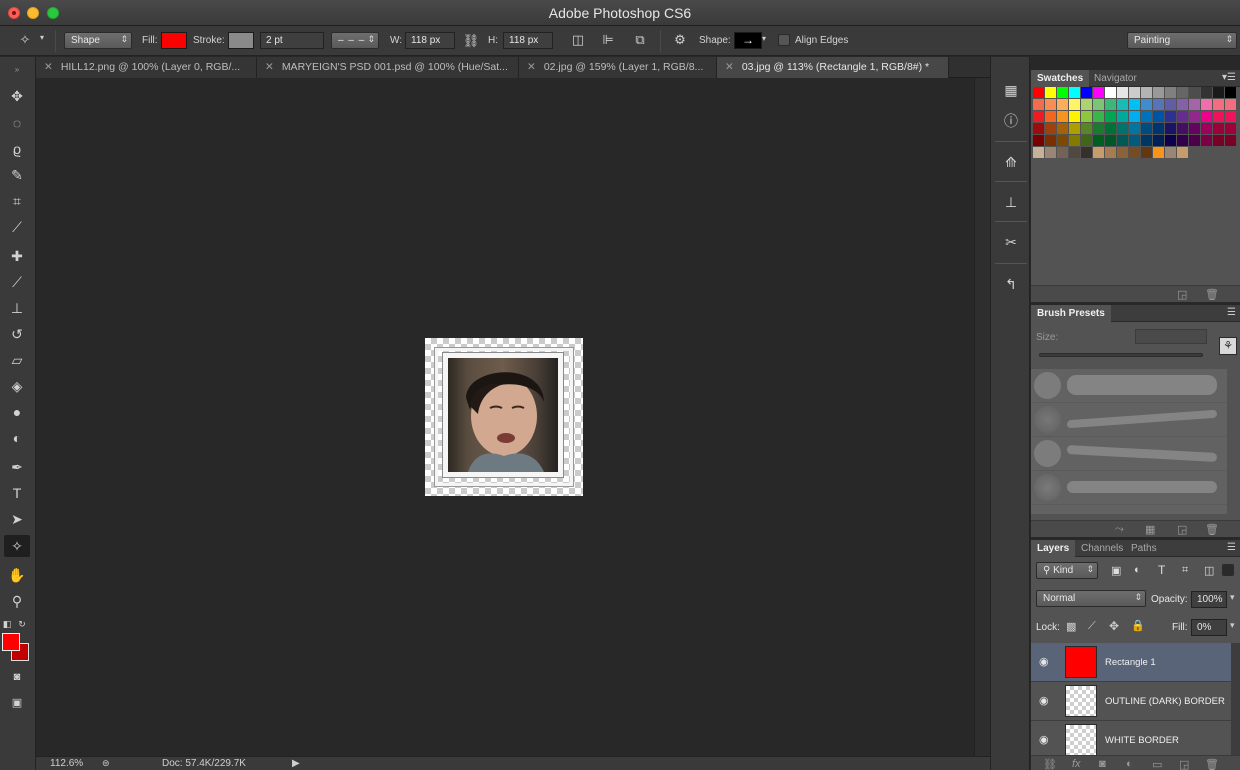 The width and height of the screenshot is (1240, 770). I want to click on adjustment-layer-icon: ◐, so click(1129, 764).